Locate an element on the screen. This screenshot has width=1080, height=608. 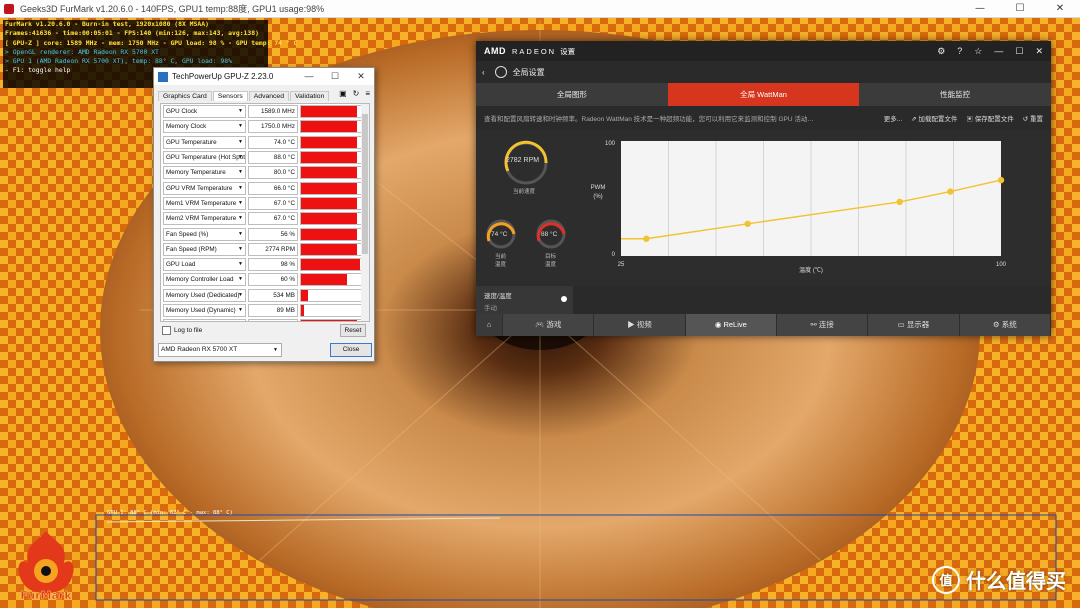
target-value: 88 °C is located at coordinates (549, 234).